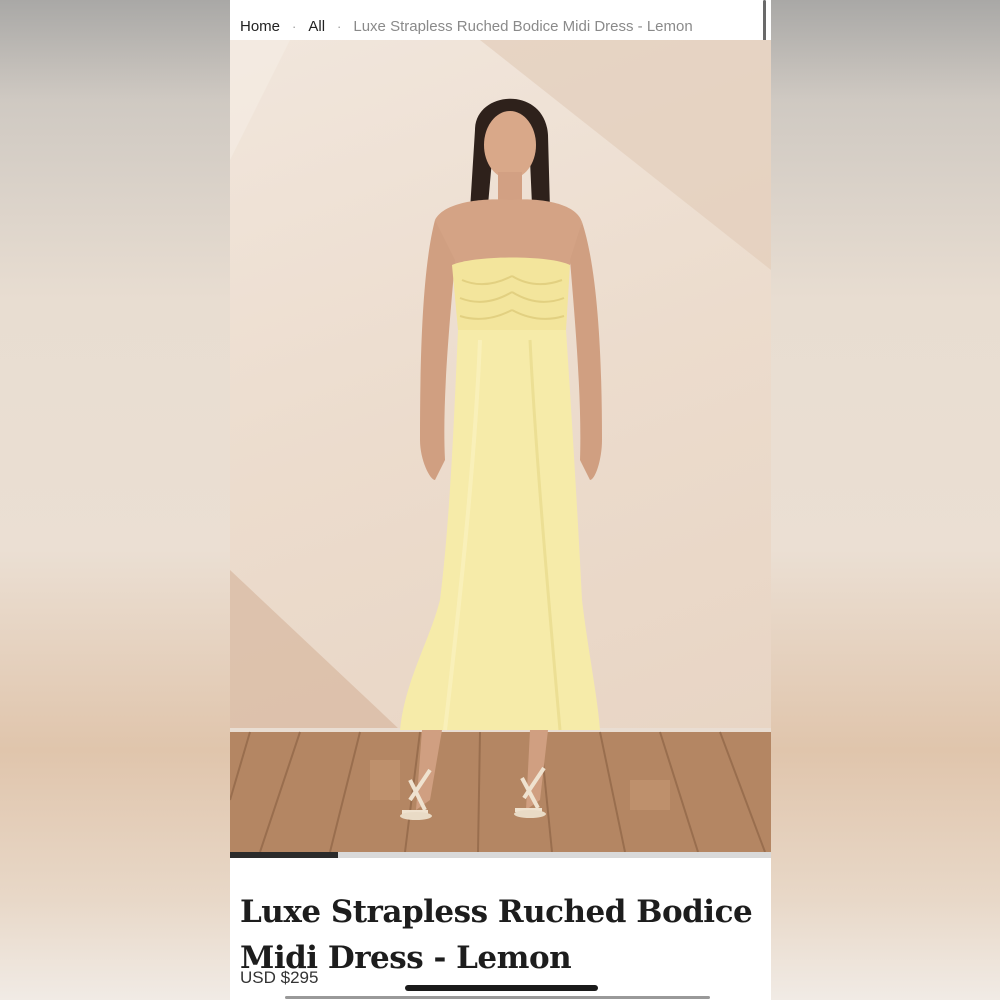 The width and height of the screenshot is (1000, 1000). What do you see at coordinates (260, 26) in the screenshot?
I see `breadcrumb-home-link: Home` at bounding box center [260, 26].